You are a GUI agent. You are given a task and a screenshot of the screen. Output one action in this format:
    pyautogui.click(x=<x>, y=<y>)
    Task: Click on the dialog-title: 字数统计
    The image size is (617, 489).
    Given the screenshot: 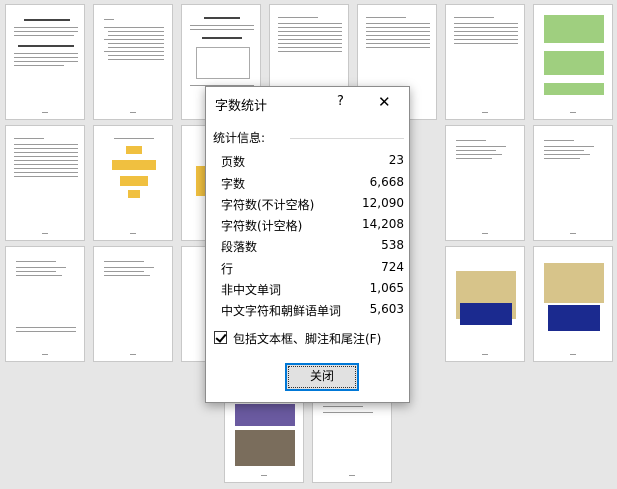 What is the action you would take?
    pyautogui.click(x=241, y=106)
    